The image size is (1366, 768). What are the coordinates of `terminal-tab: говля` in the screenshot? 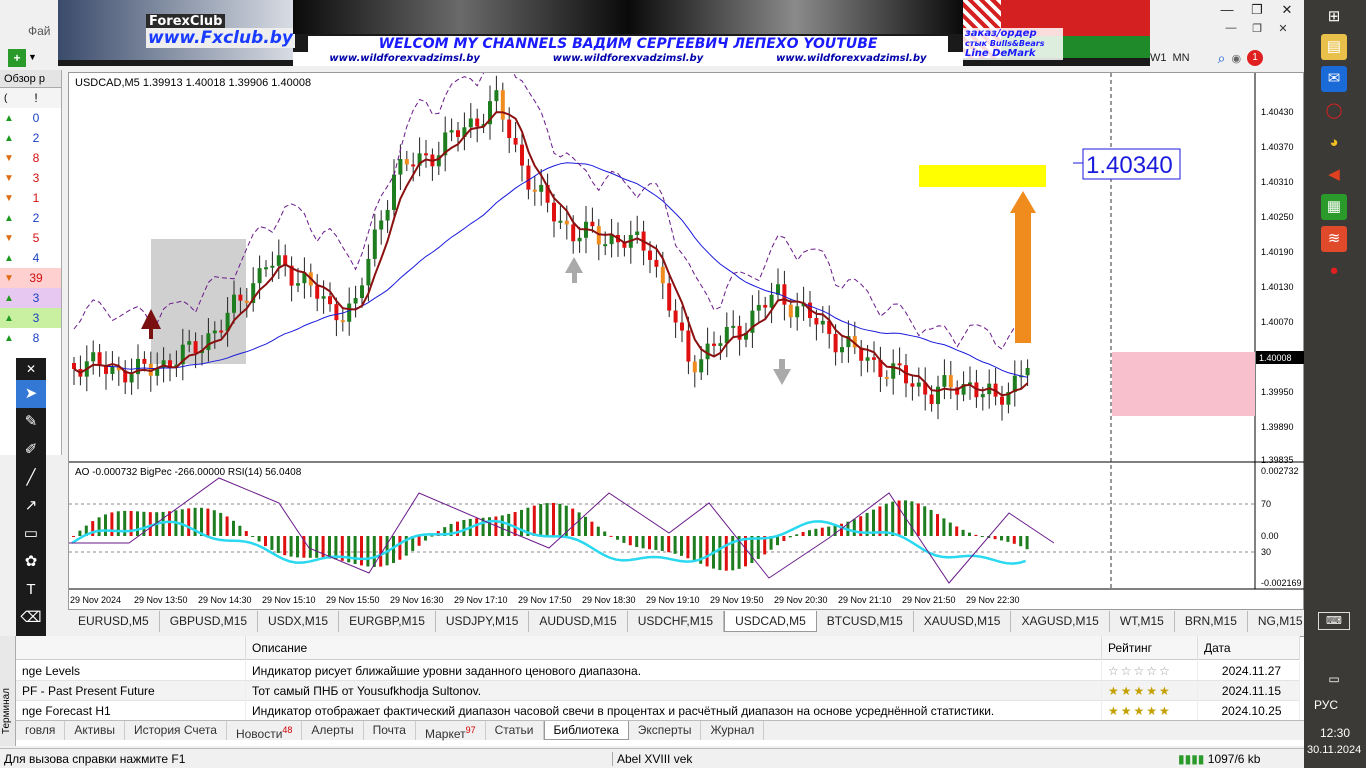 It's located at (41, 730).